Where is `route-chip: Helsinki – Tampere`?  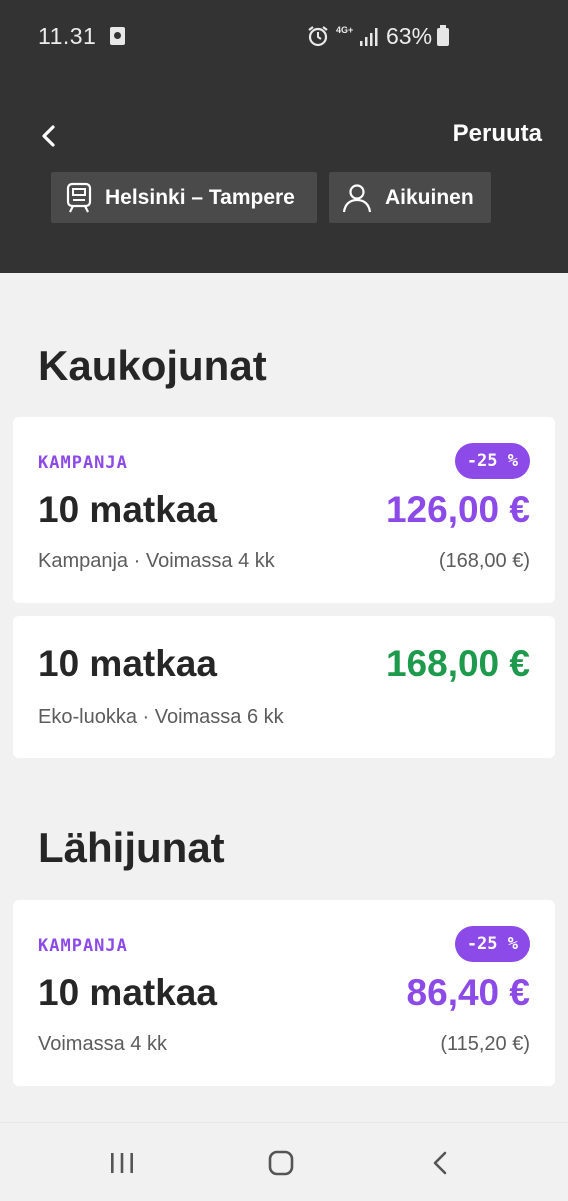
route-chip: Helsinki – Tampere is located at coordinates (184, 197).